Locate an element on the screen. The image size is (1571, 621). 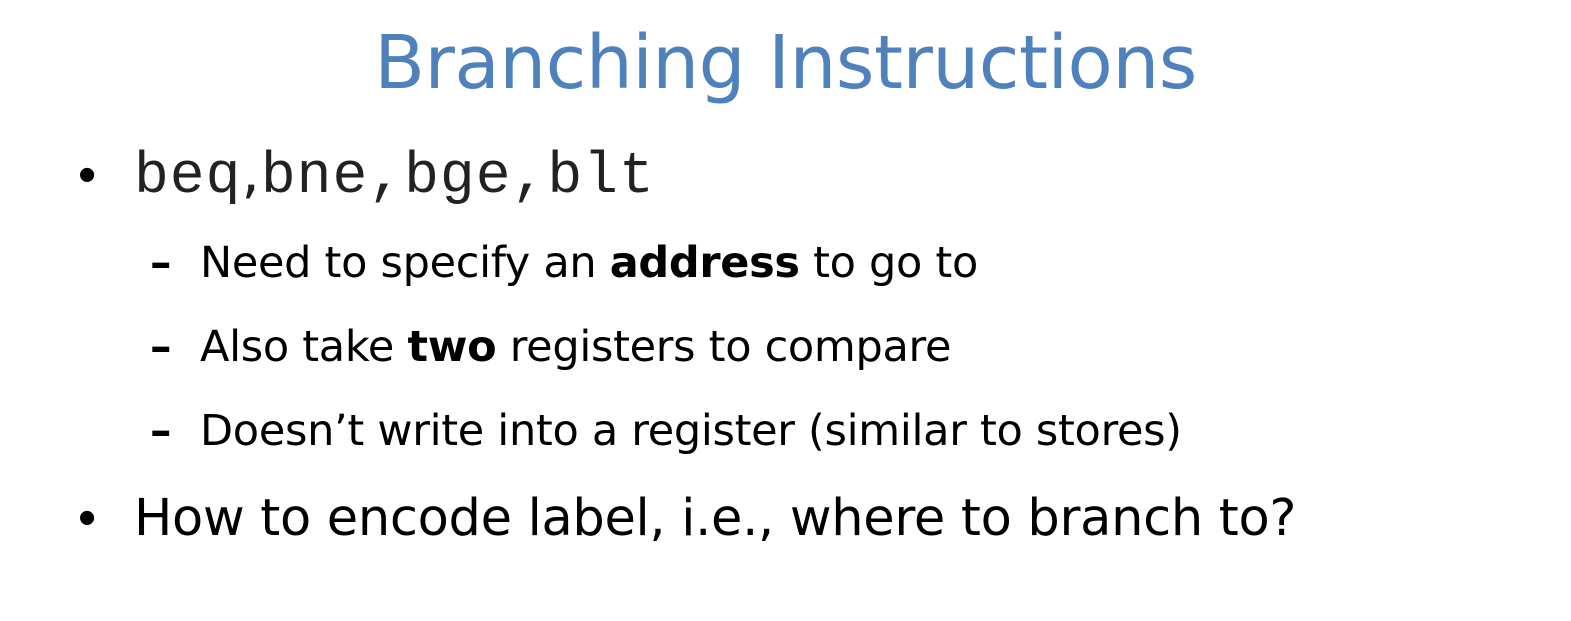
sub-bullet-text-bold: two is located at coordinates (452, 347).